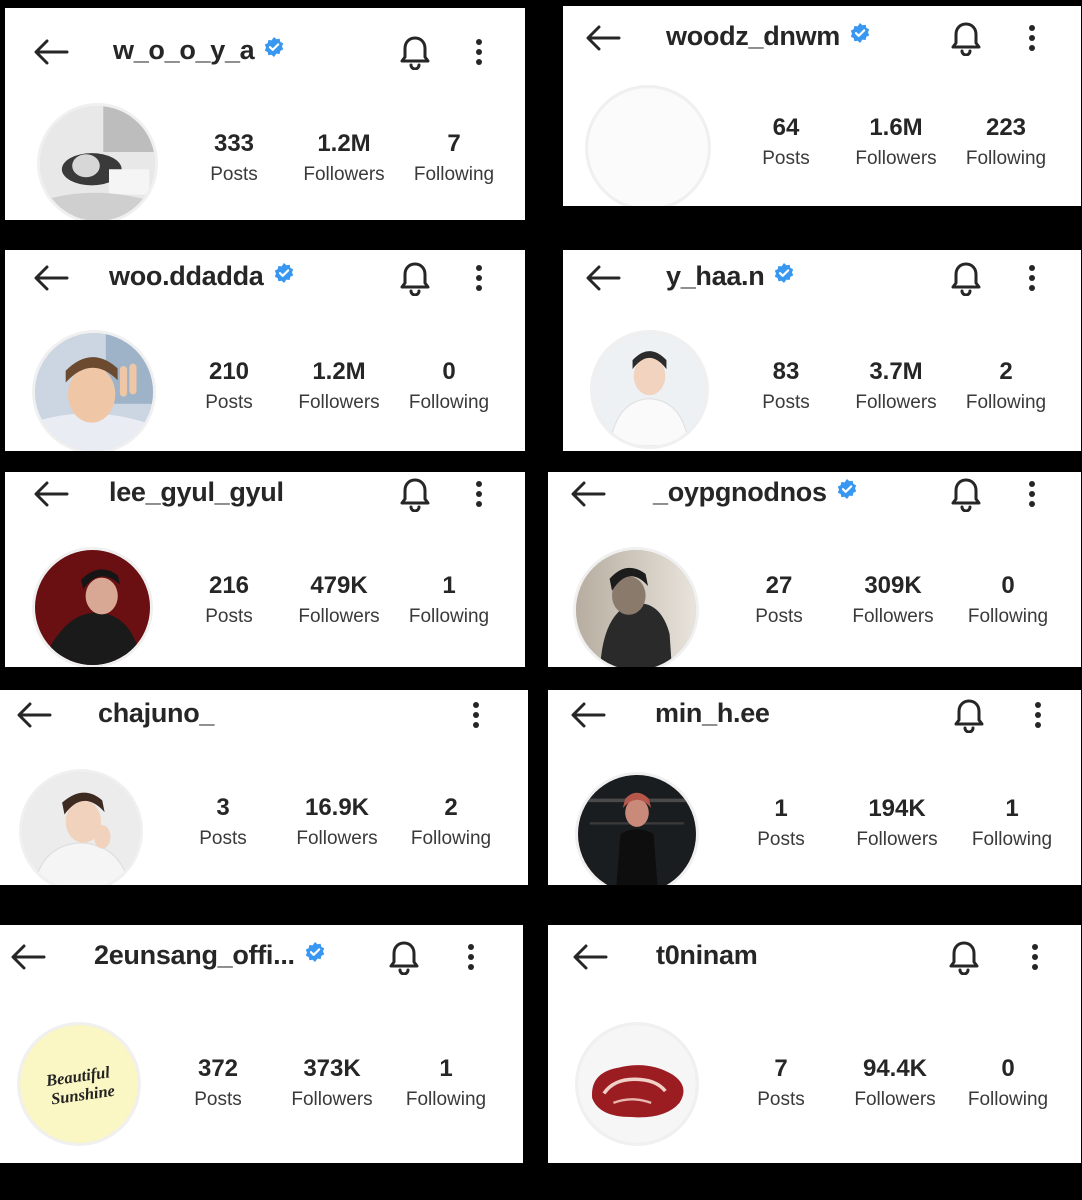  Describe the element at coordinates (896, 371) in the screenshot. I see `followers-stat-count: 3.7M` at that location.